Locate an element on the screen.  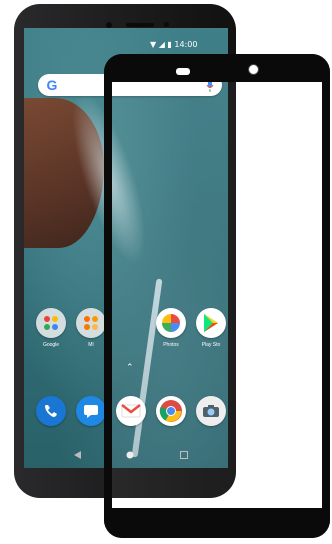
wifi-icon: ▼ is located at coordinates (153, 44).